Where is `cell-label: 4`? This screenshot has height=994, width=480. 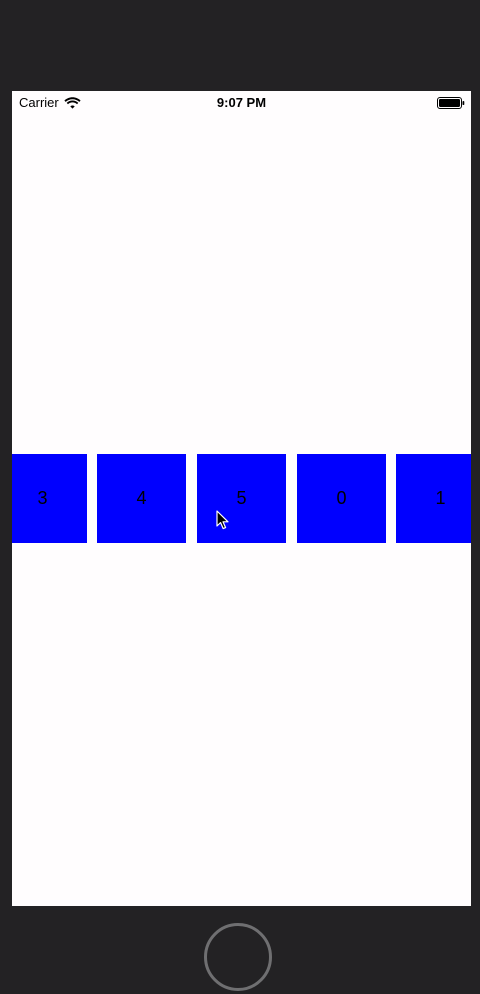
cell-label: 4 is located at coordinates (141, 498).